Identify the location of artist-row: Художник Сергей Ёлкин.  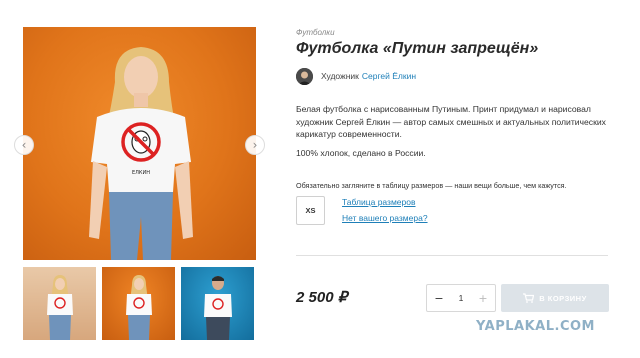
(356, 76).